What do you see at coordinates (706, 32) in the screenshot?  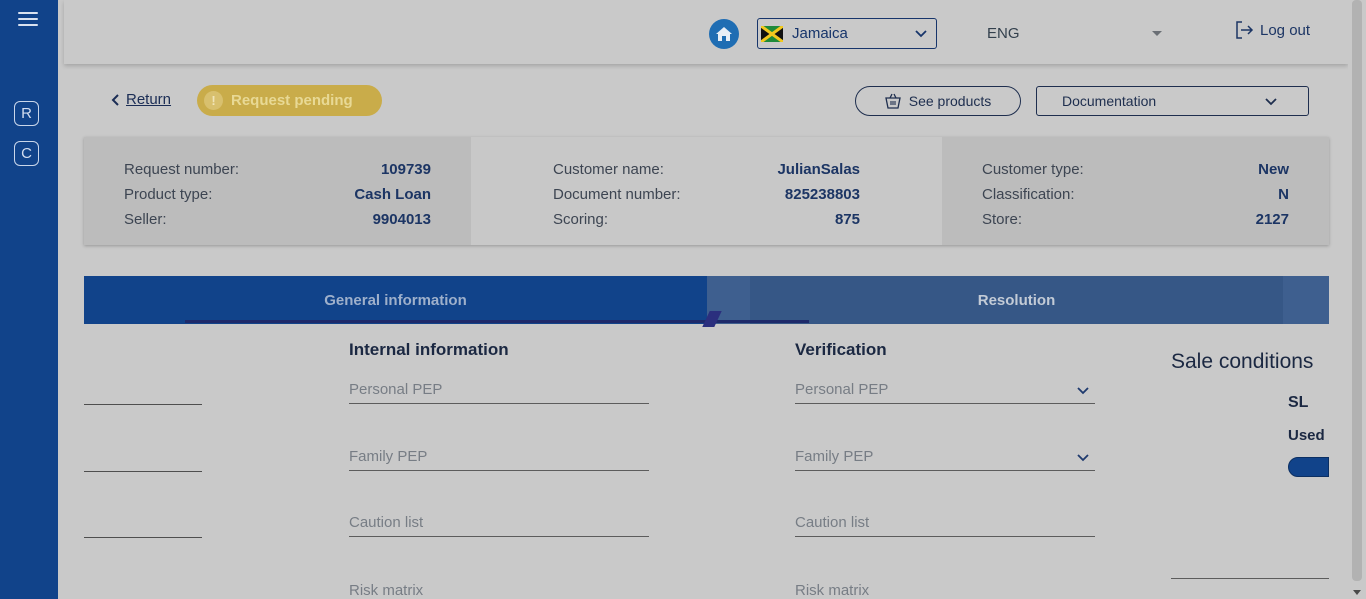 I see `topbar: Jamaica ENG Log out` at bounding box center [706, 32].